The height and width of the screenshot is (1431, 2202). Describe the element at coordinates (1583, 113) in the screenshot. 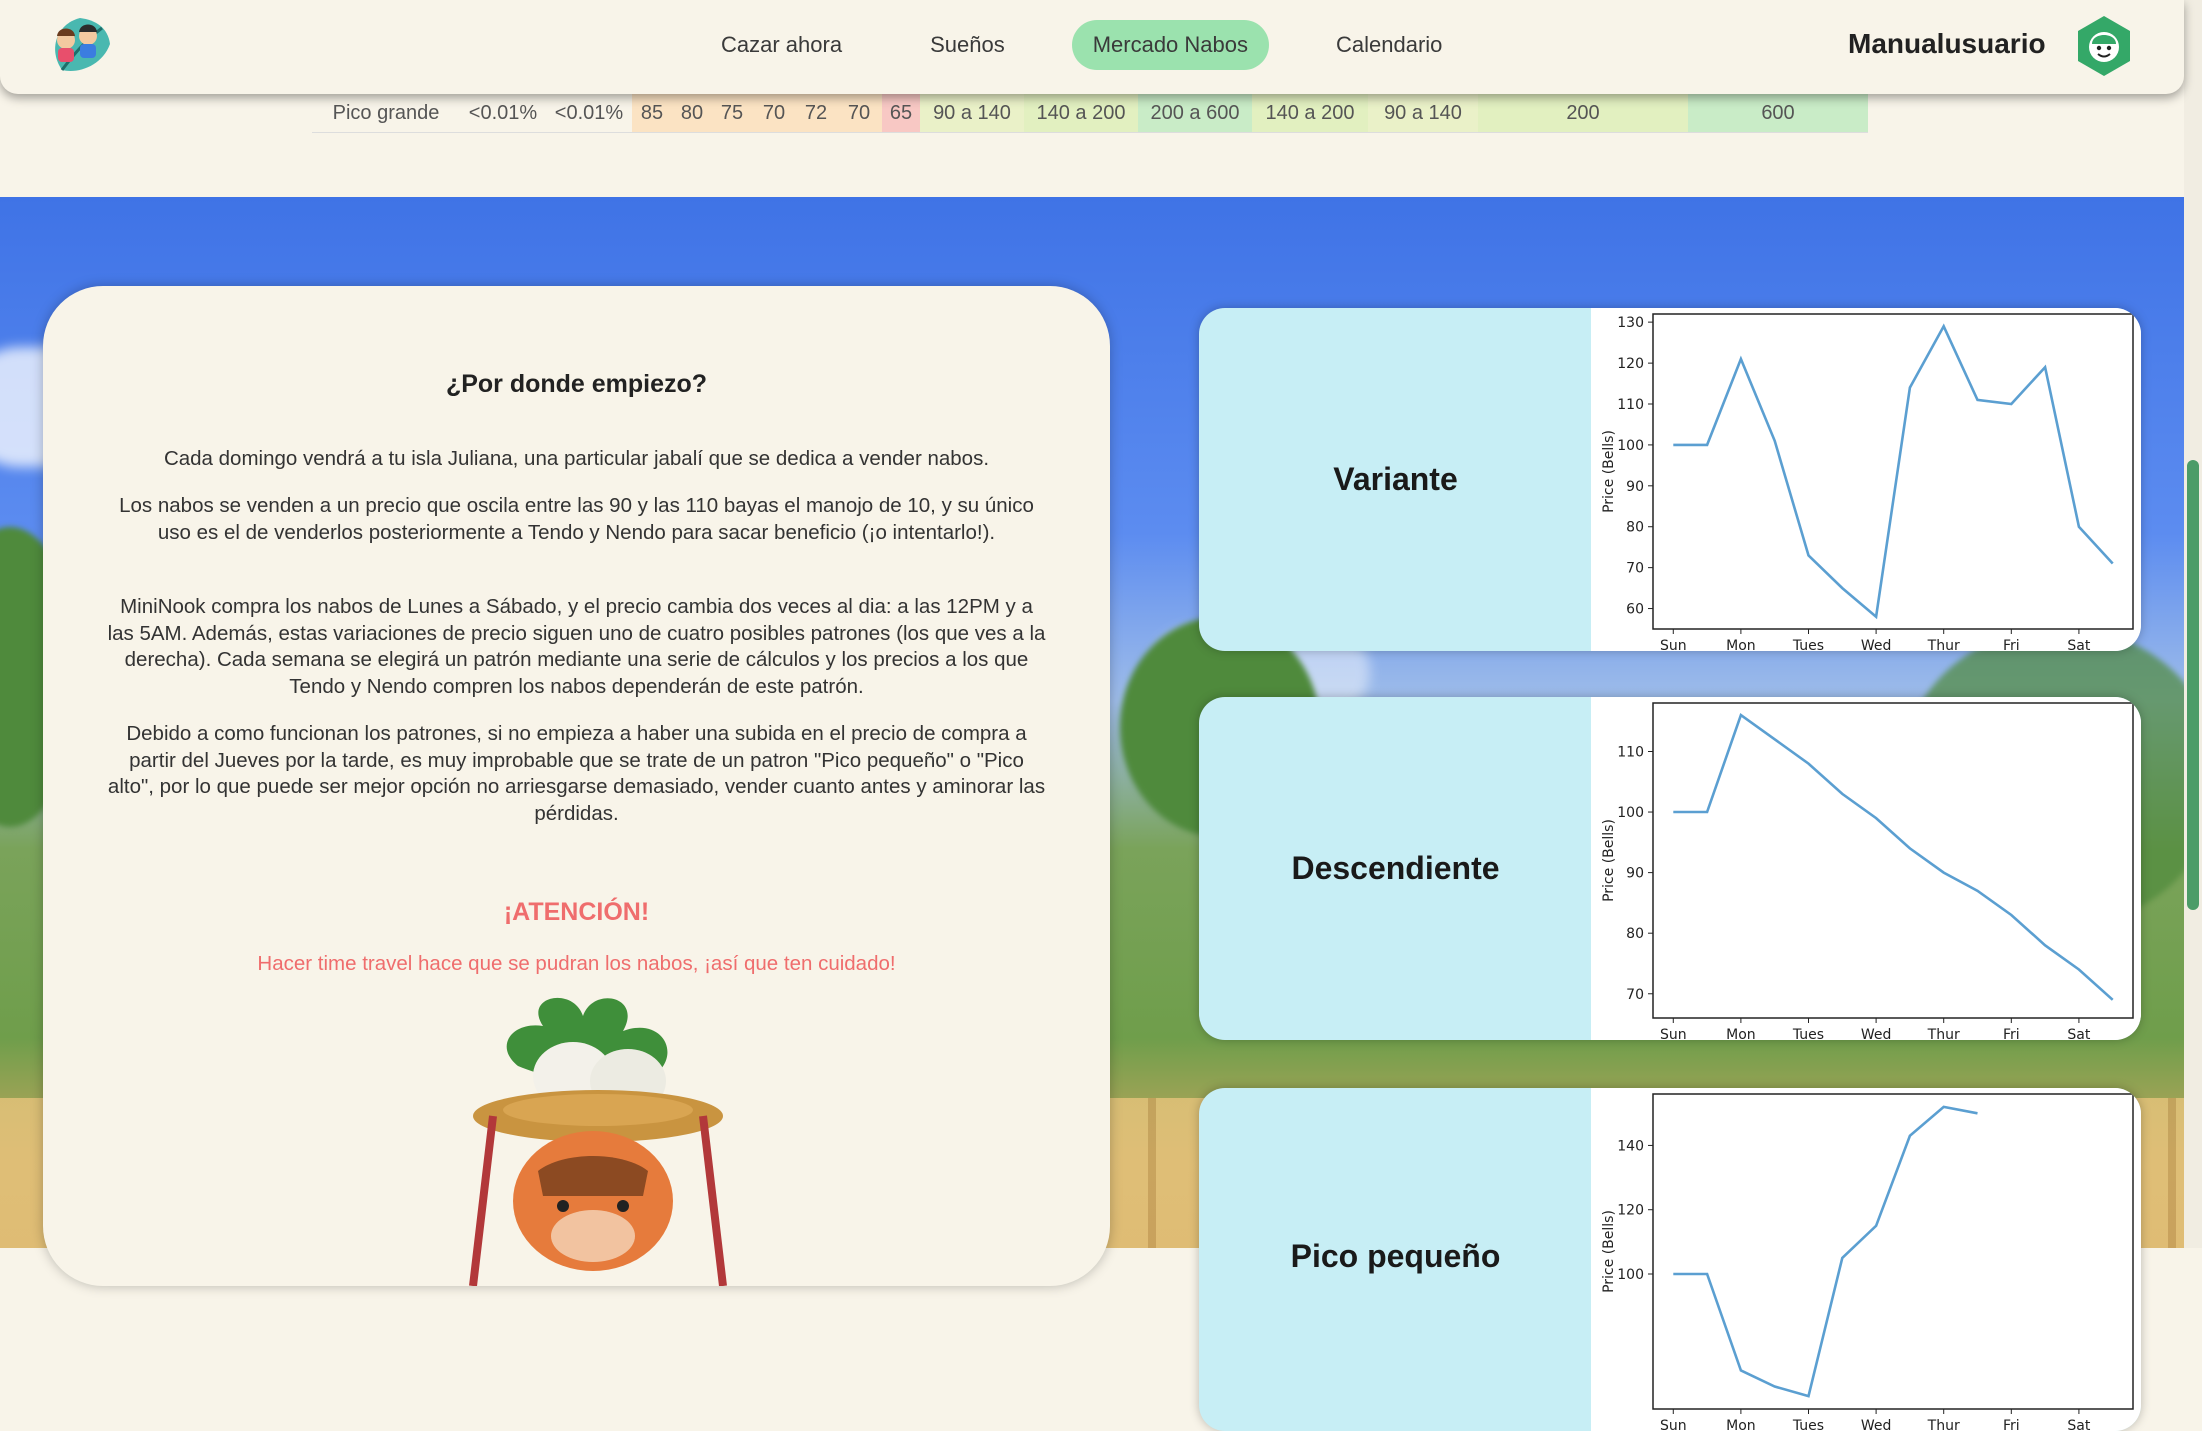

I see `table-cell: 200` at that location.